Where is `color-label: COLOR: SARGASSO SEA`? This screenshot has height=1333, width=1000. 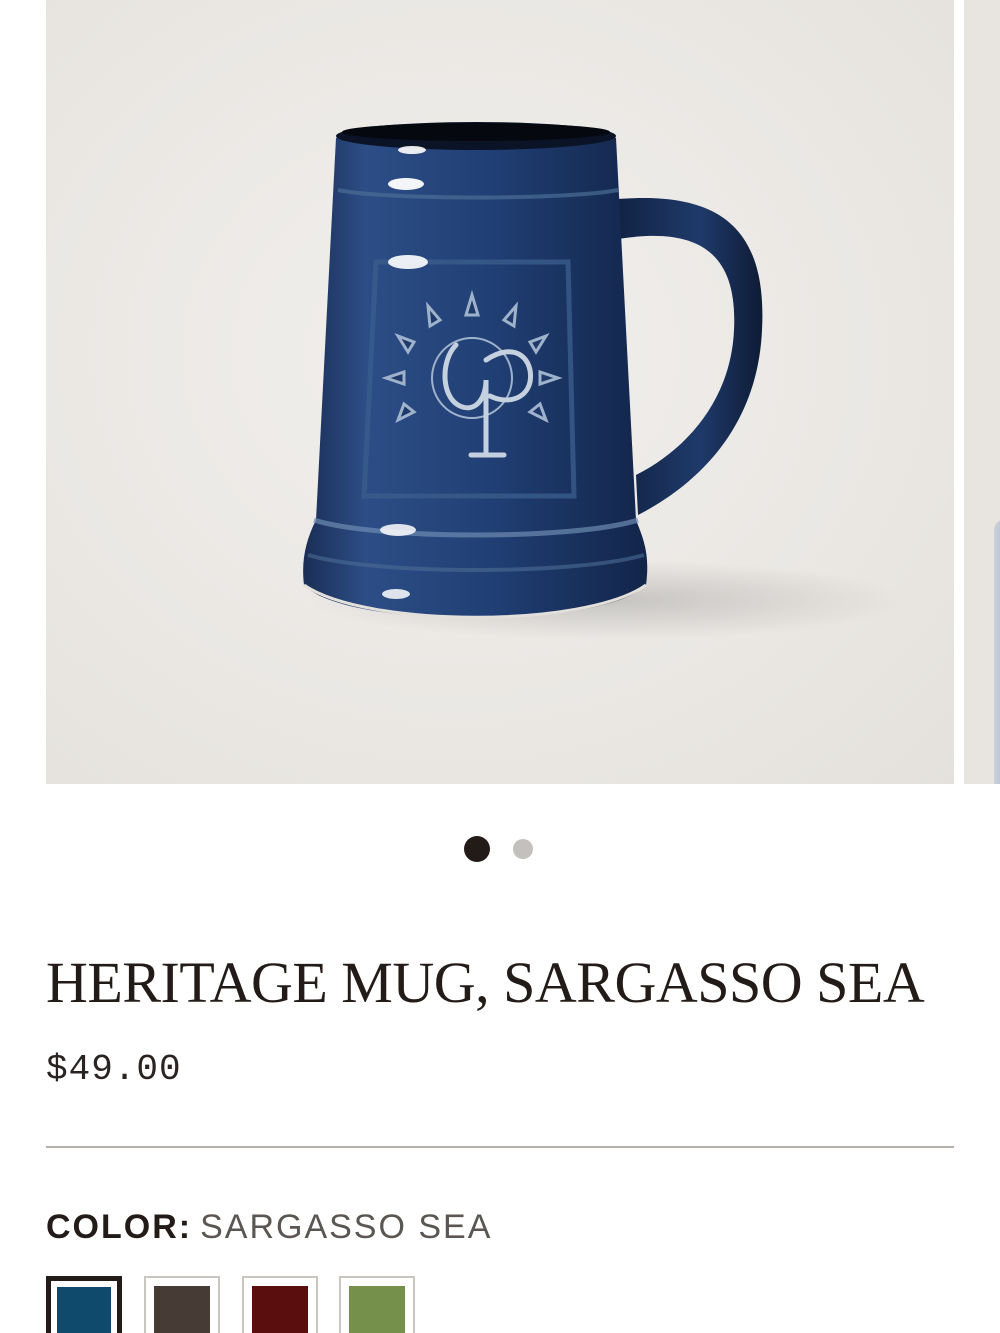
color-label: COLOR: SARGASSO SEA is located at coordinates (269, 1227).